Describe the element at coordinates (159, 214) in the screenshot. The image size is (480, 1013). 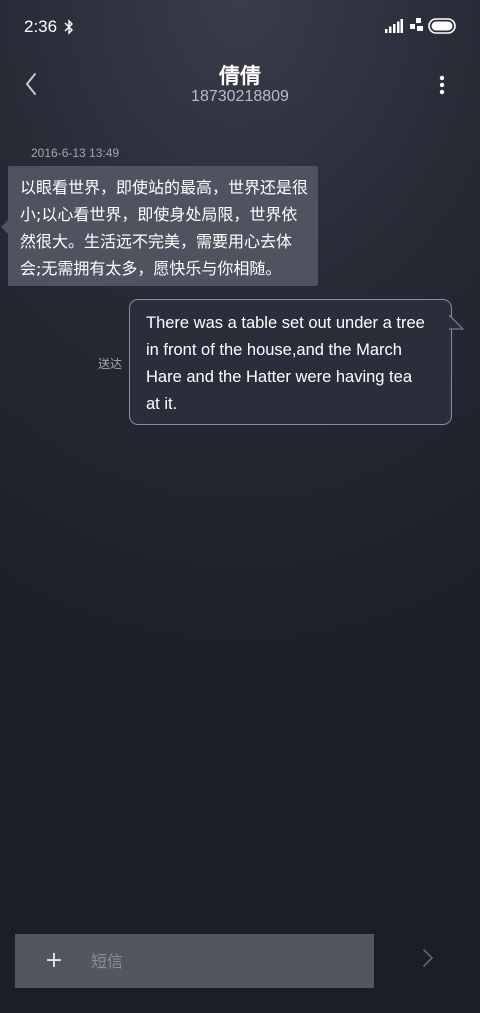
I see `message-line: 小;以心看世界，即使身处局限，世界依` at that location.